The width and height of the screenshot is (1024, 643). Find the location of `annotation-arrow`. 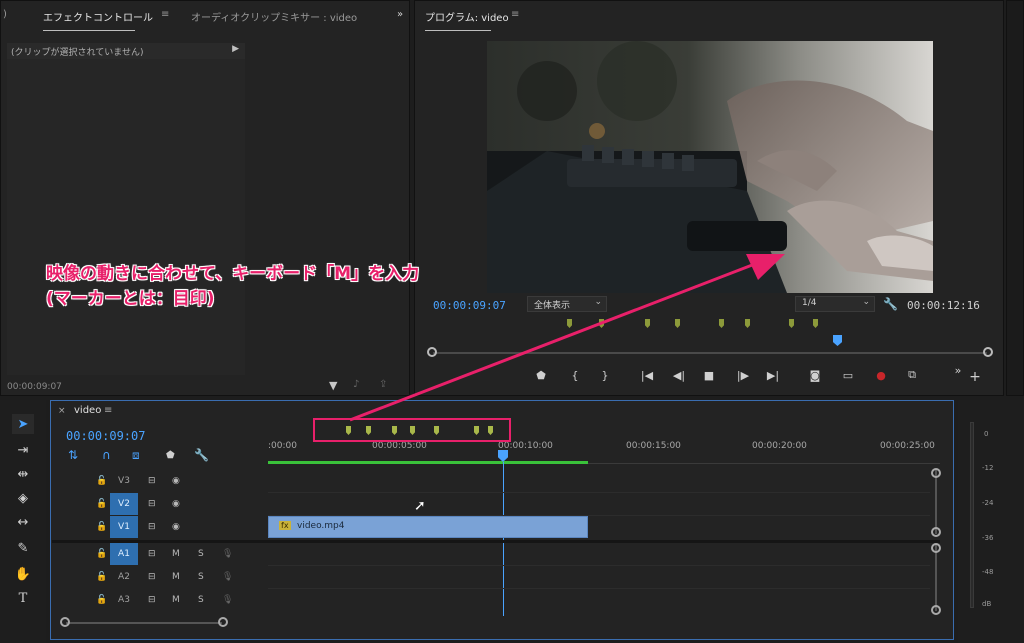

annotation-arrow is located at coordinates (567, 338).